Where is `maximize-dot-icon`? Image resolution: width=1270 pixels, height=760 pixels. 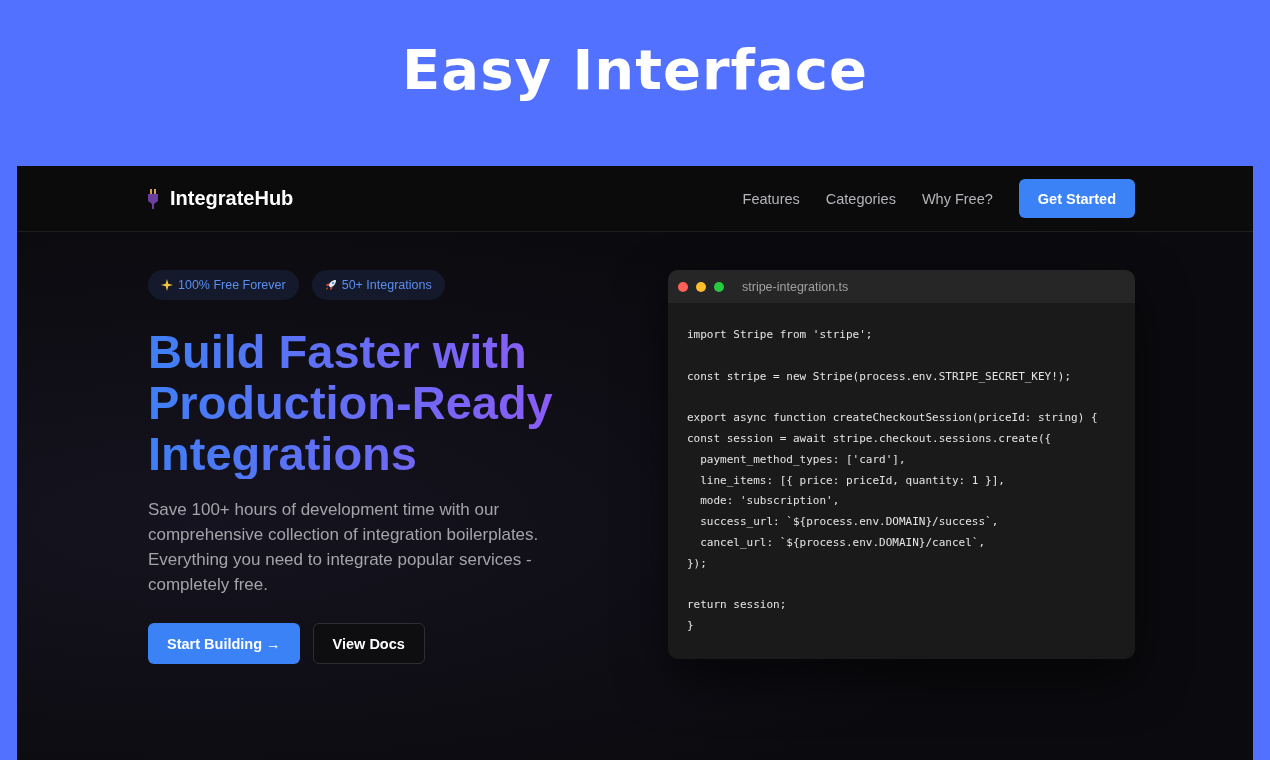 maximize-dot-icon is located at coordinates (719, 286).